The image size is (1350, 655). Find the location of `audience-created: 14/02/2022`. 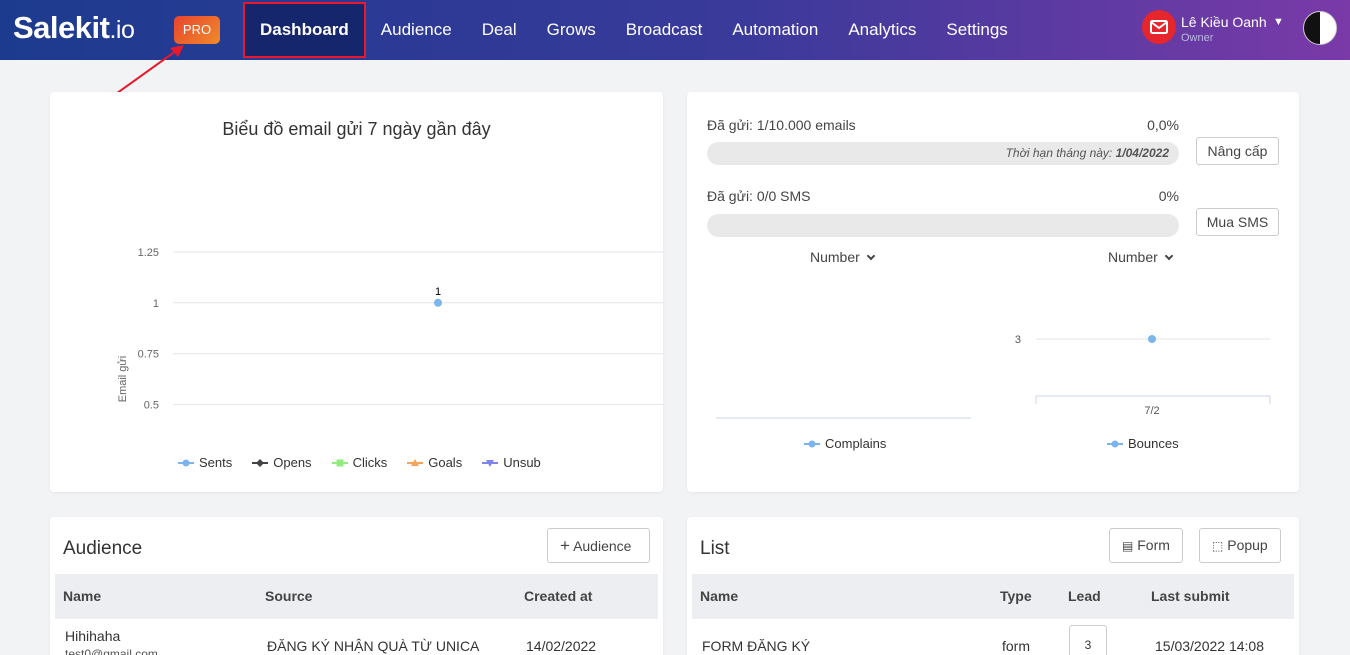

audience-created: 14/02/2022 is located at coordinates (561, 646).